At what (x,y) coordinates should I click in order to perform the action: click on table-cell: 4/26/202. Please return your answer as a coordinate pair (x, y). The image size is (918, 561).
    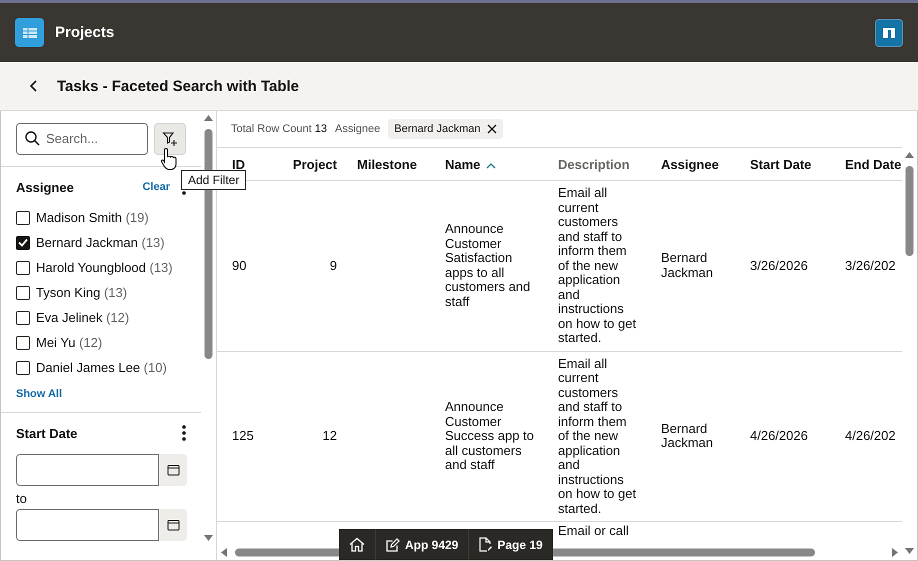
    Looking at the image, I should click on (870, 435).